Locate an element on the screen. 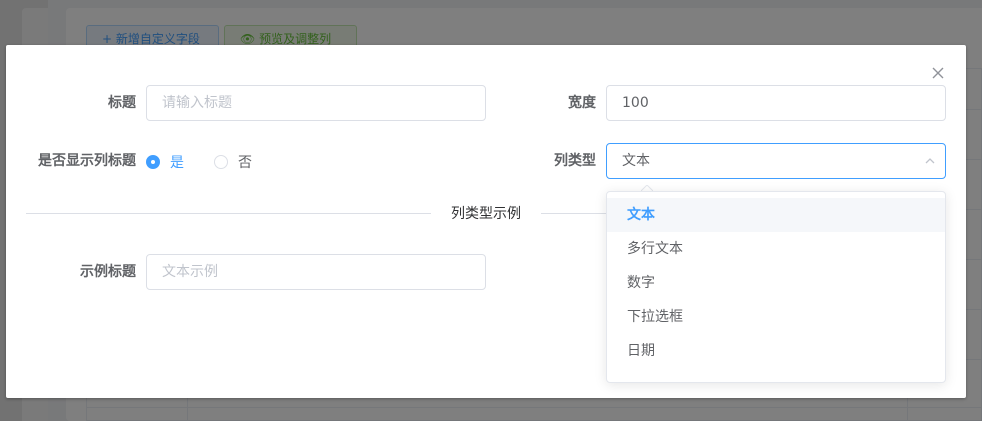  dropdown-option-multiline-text: 多行文本 is located at coordinates (776, 249).